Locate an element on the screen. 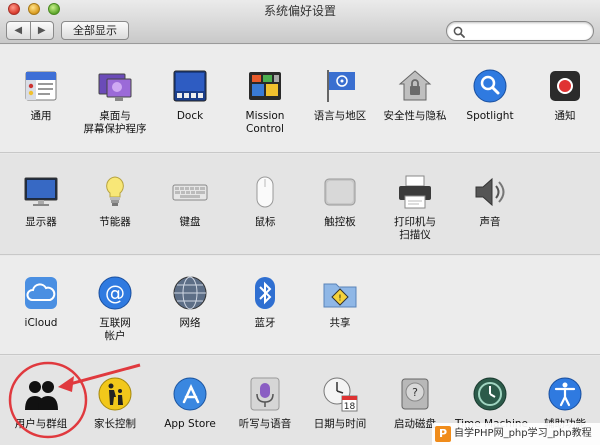 The width and height of the screenshot is (600, 445). pane-sharing: ! 共享 is located at coordinates (340, 302).